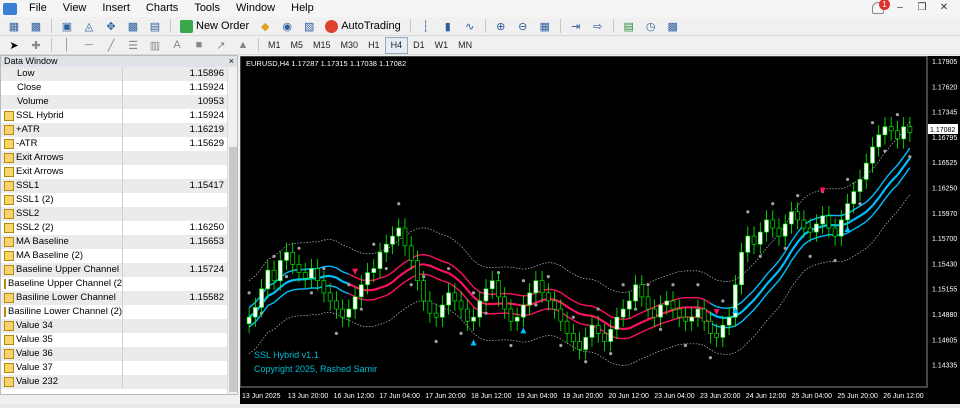 This screenshot has height=408, width=960. Describe the element at coordinates (501, 26) in the screenshot. I see `zoom-in-icon: ⊕` at that location.